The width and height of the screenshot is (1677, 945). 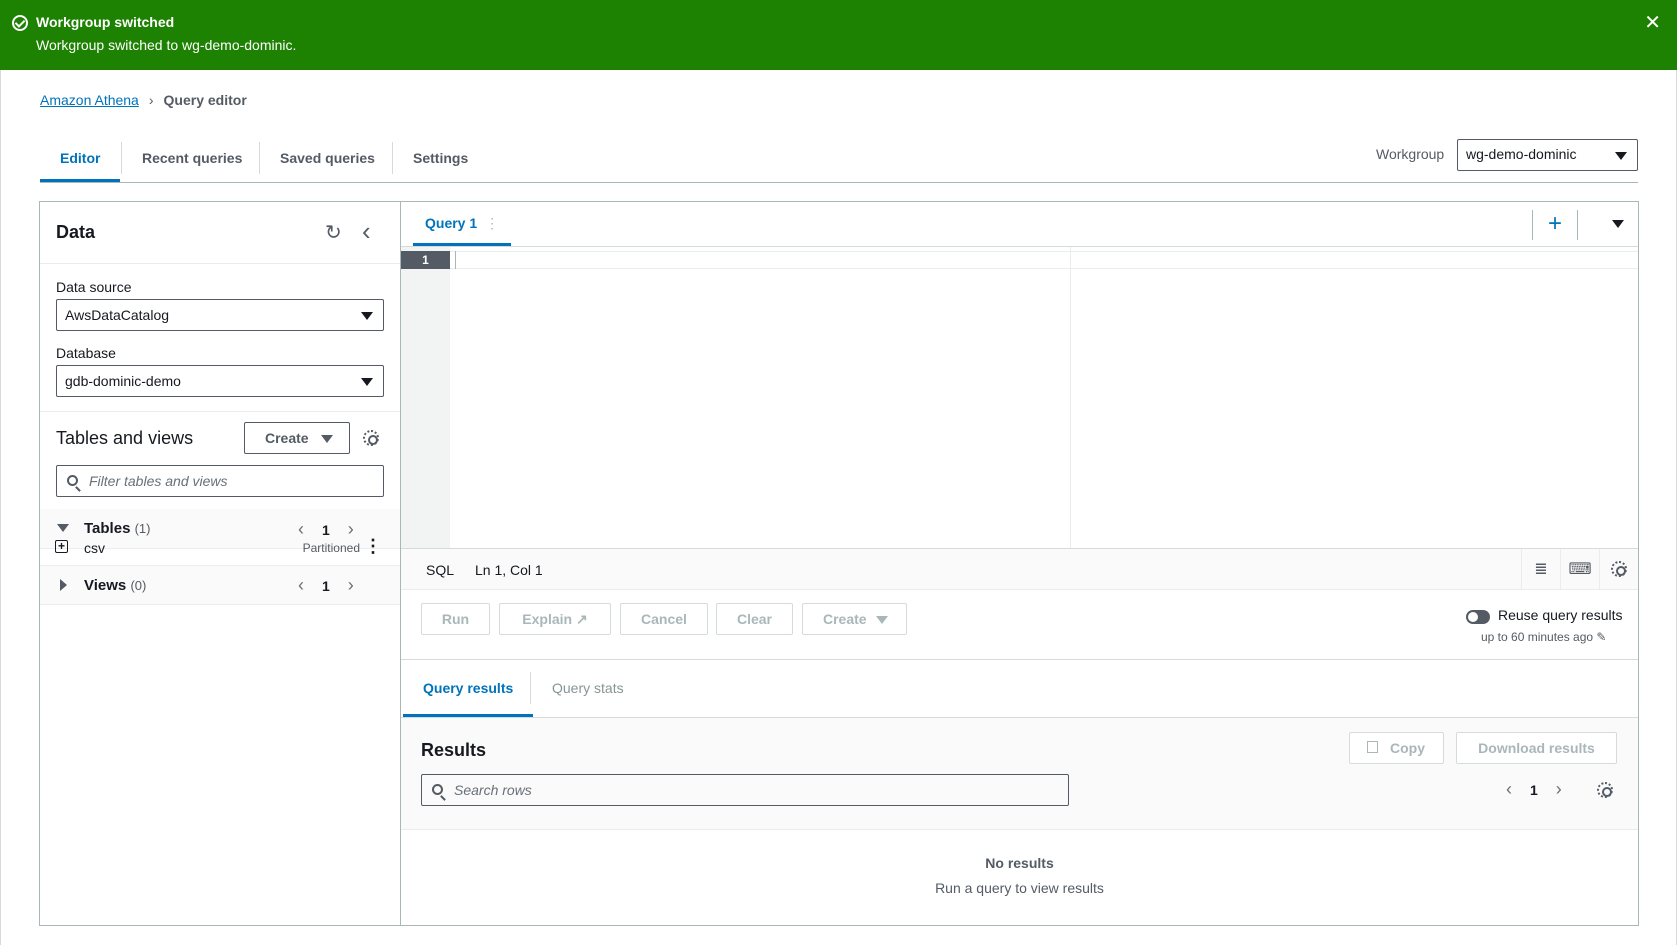 What do you see at coordinates (468, 688) in the screenshot?
I see `tab-query-results: Query results` at bounding box center [468, 688].